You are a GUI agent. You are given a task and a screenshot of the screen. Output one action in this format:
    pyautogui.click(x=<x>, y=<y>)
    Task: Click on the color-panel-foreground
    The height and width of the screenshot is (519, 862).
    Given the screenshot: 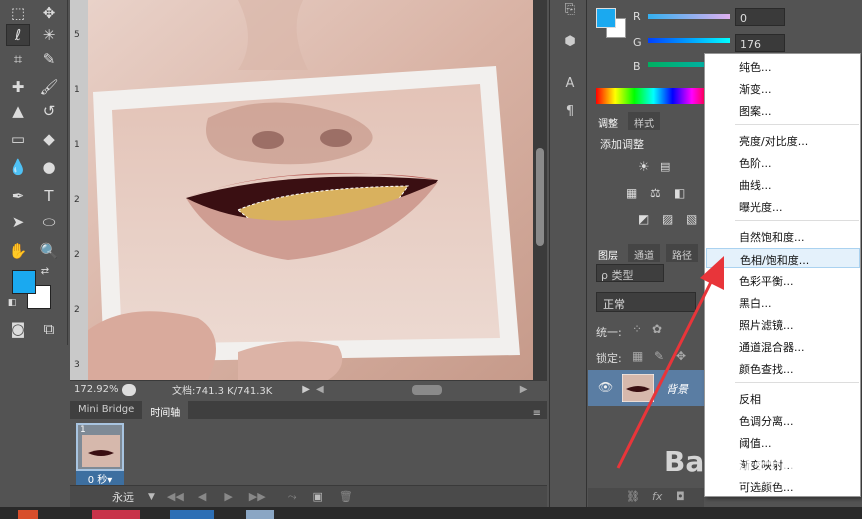 What is the action you would take?
    pyautogui.click(x=606, y=18)
    